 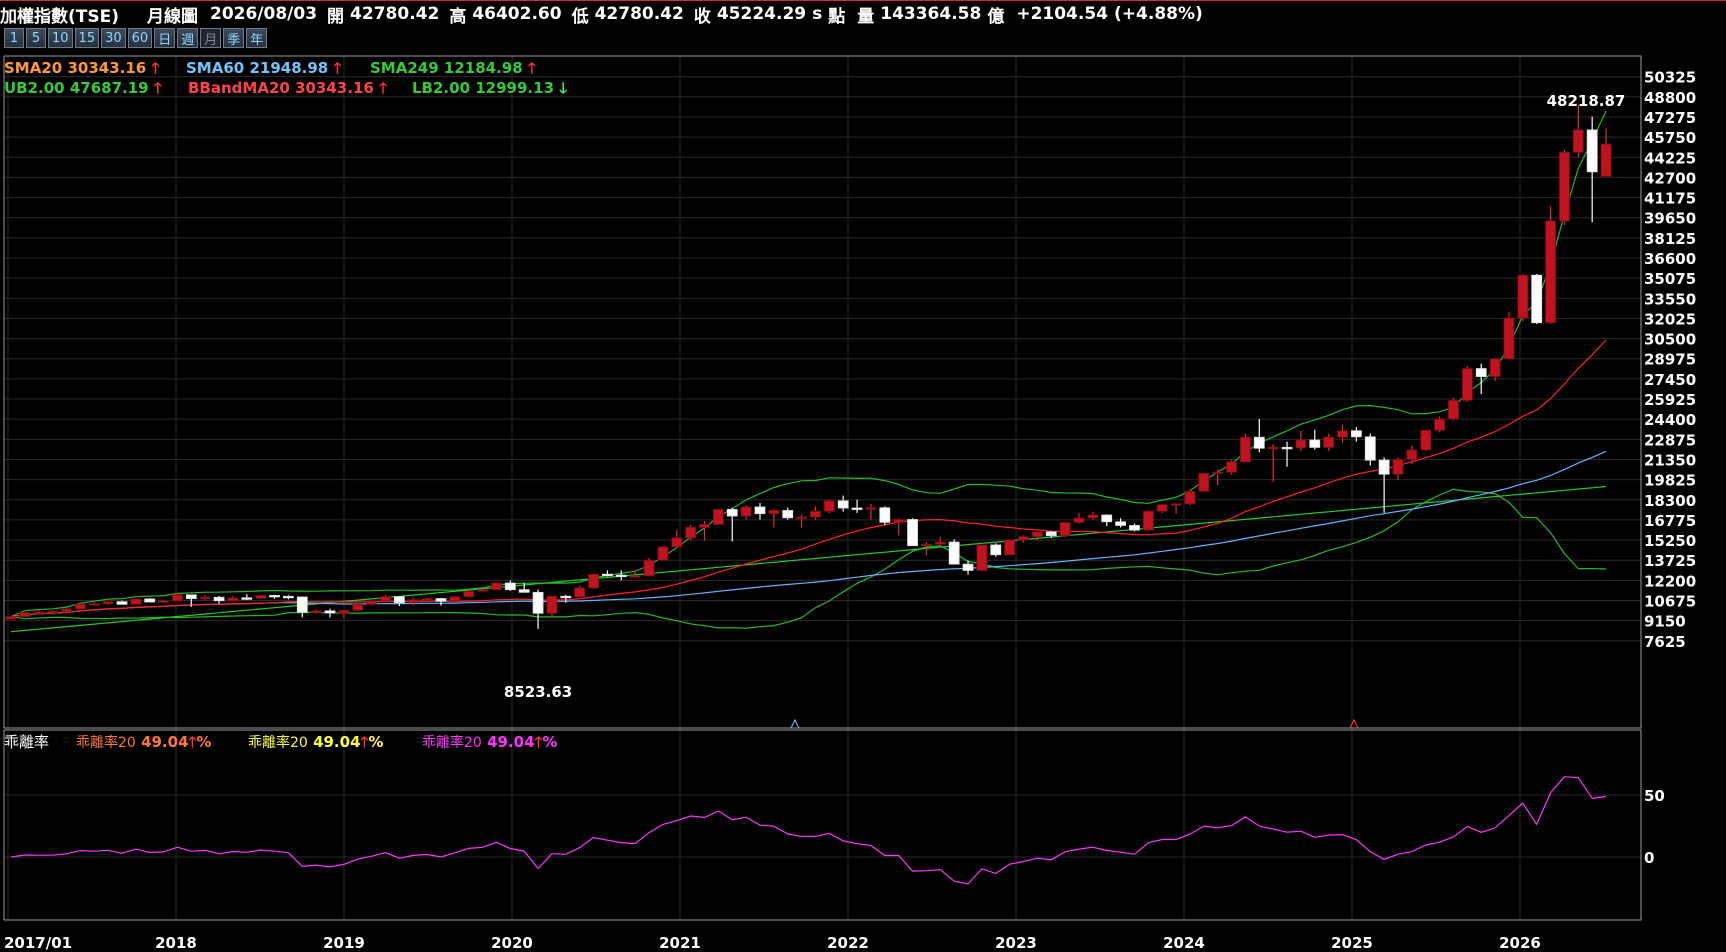 What do you see at coordinates (27, 742) in the screenshot?
I see `sub-panel-title: 乖離率` at bounding box center [27, 742].